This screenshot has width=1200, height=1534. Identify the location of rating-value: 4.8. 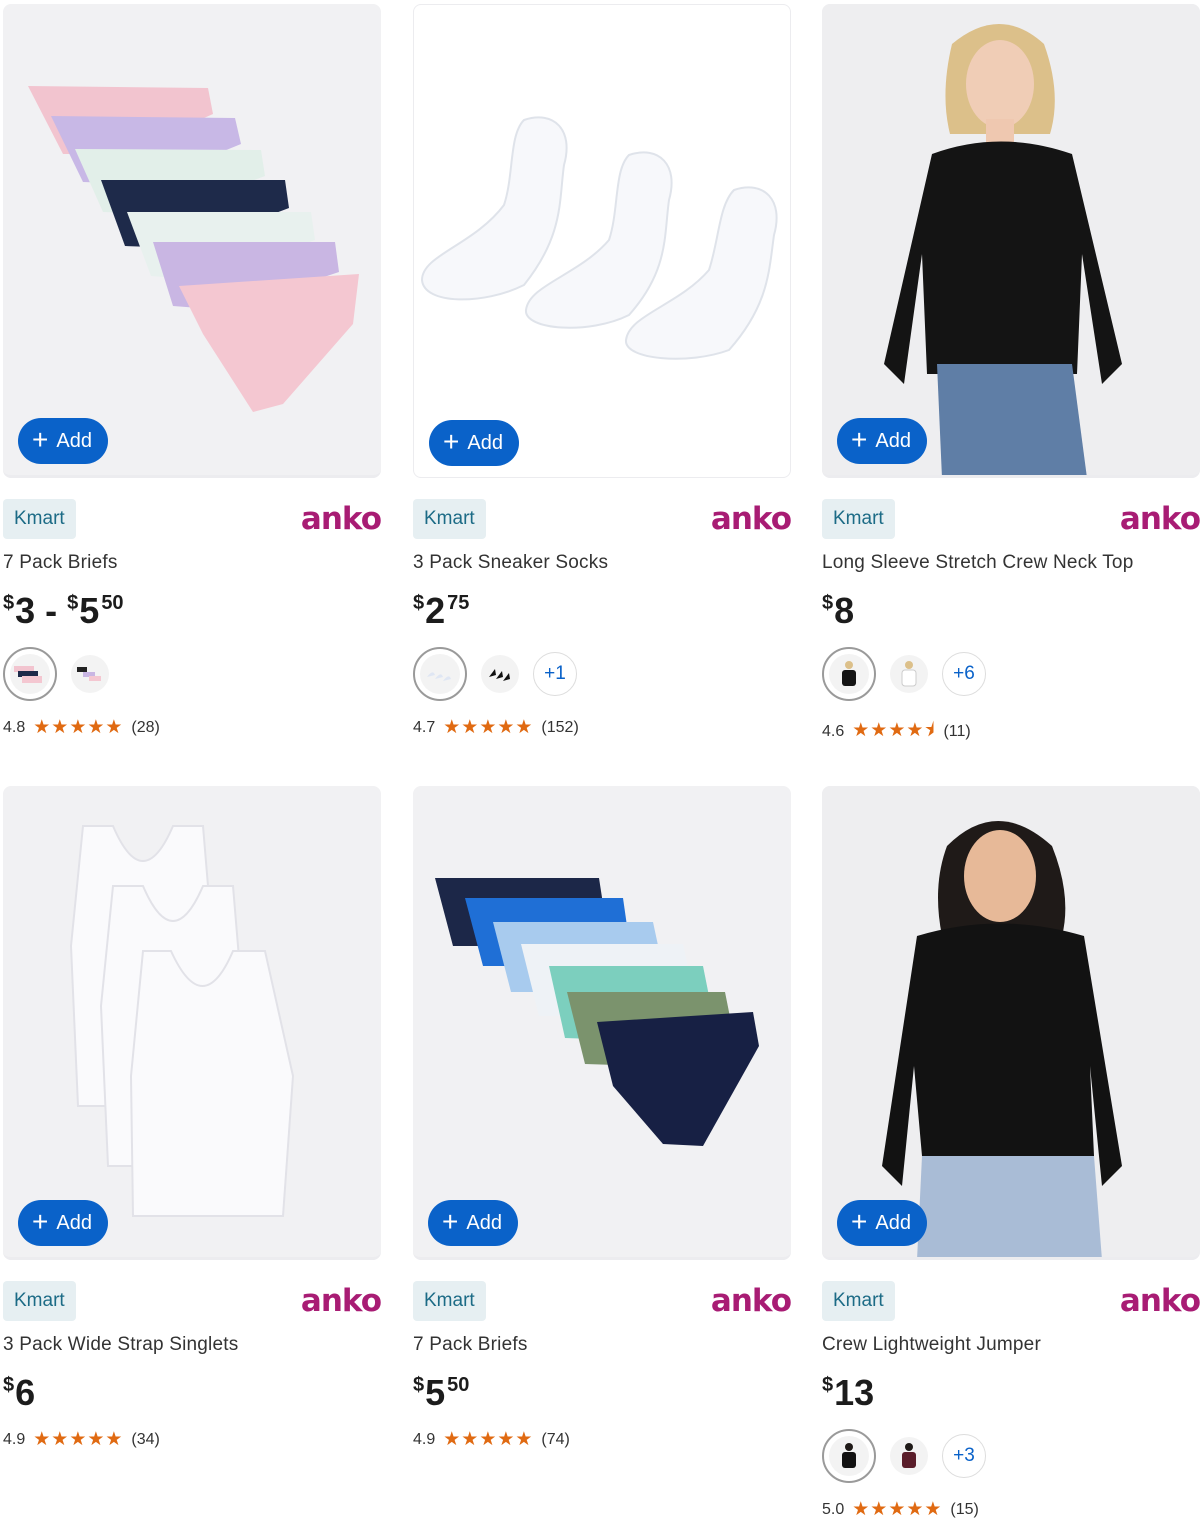
(14, 727).